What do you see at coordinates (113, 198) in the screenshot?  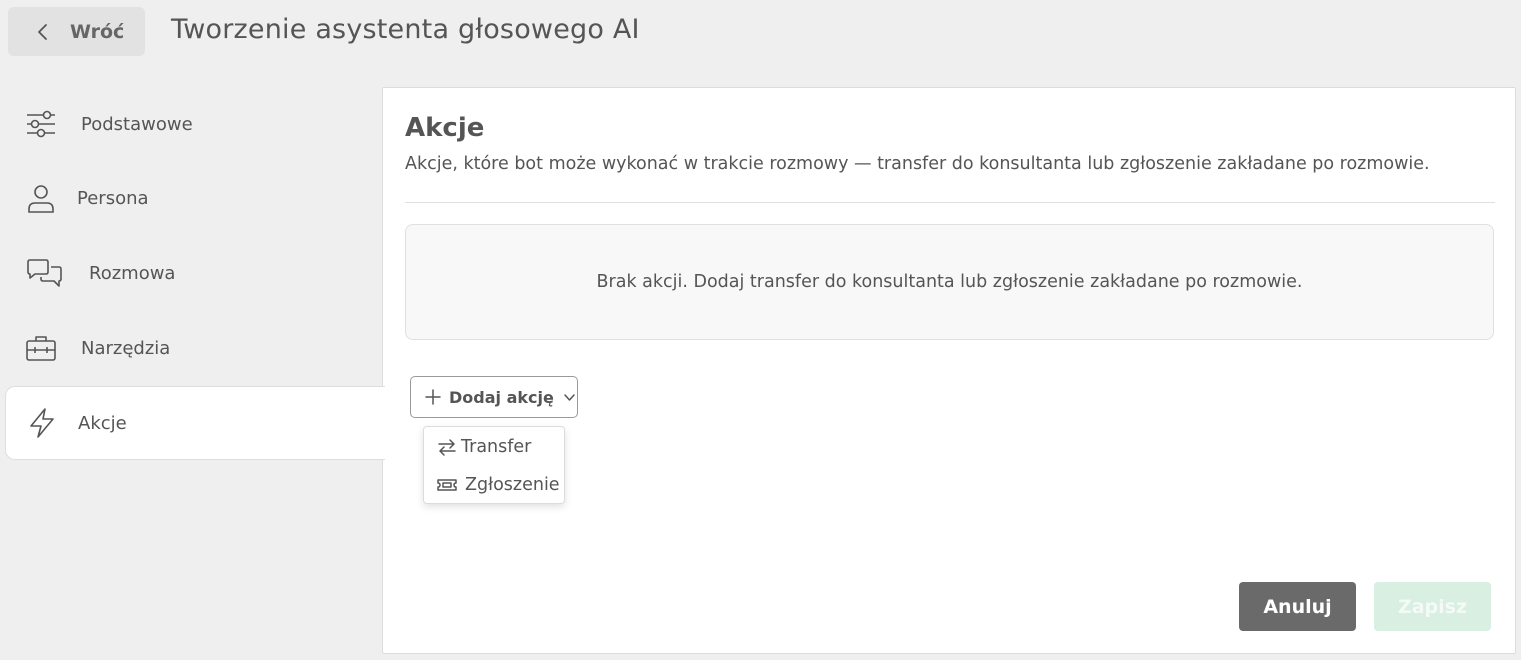 I see `sidebar-item-label: Persona` at bounding box center [113, 198].